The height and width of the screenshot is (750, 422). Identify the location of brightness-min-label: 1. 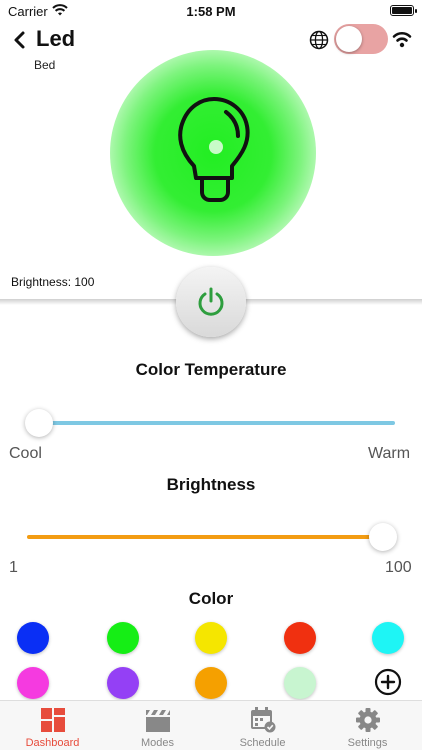
(13, 567).